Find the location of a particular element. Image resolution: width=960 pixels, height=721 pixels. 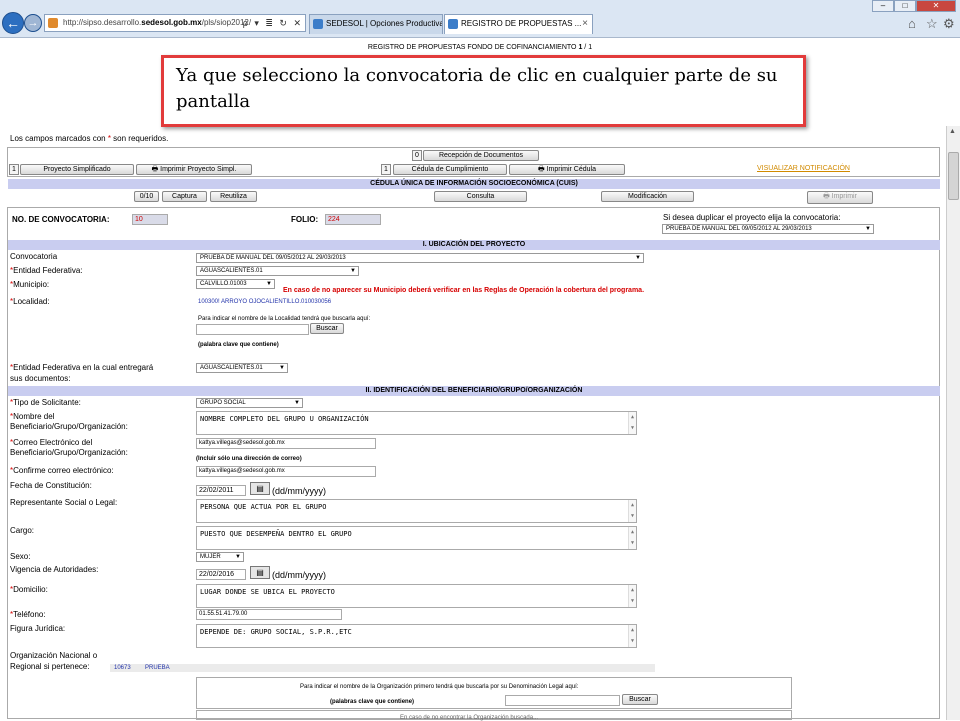

municipio-label-text: Municipio: is located at coordinates (31, 284).